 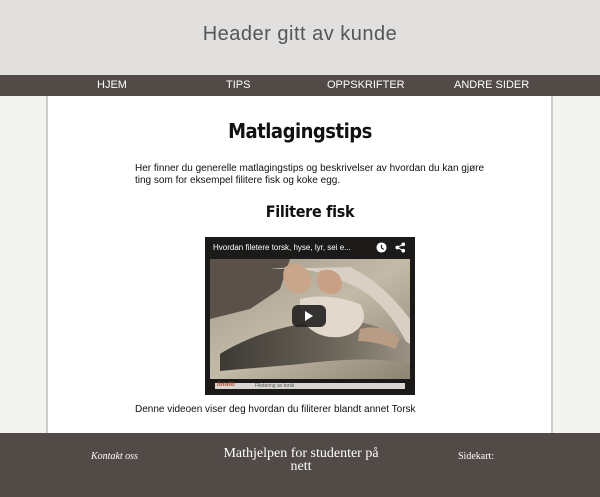 What do you see at coordinates (381, 247) in the screenshot?
I see `watch-later-icon` at bounding box center [381, 247].